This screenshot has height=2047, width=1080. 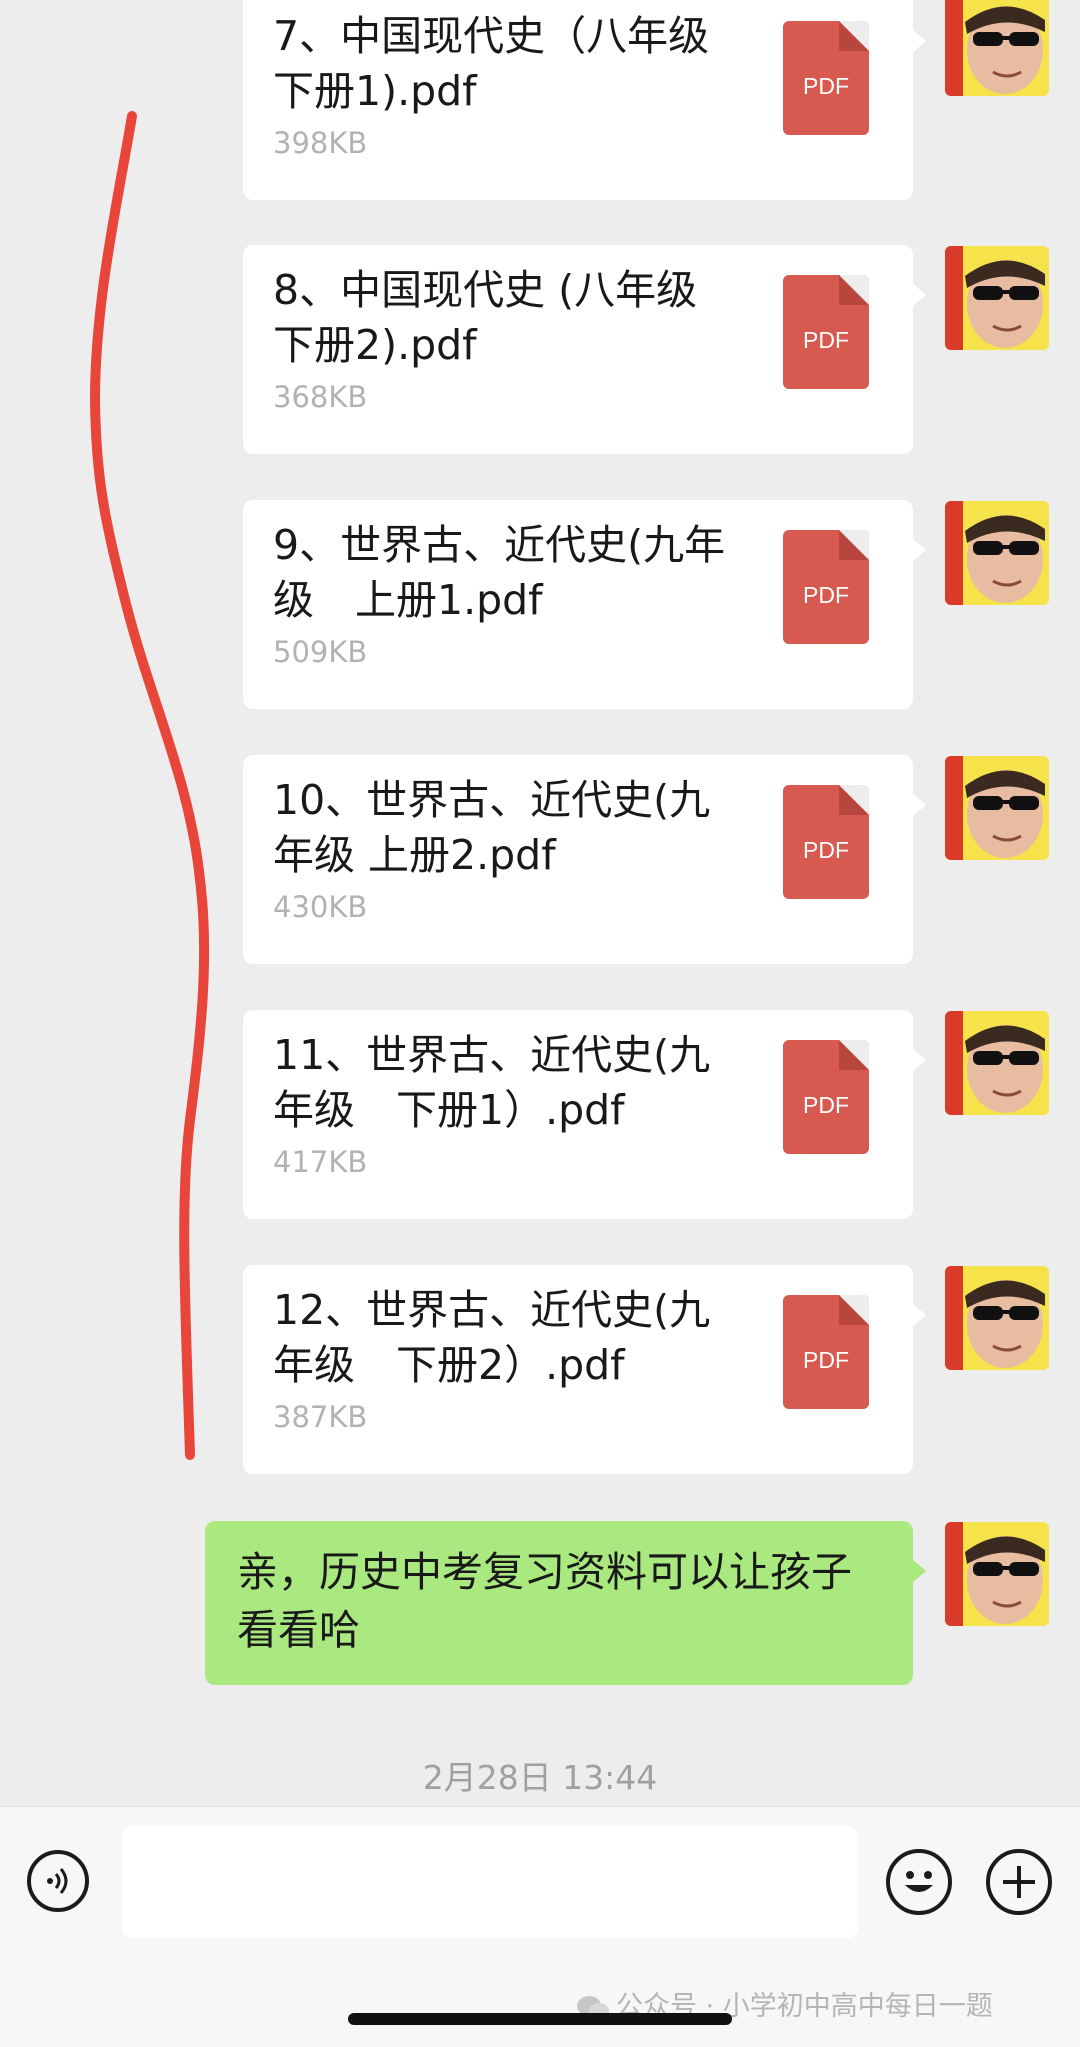 I want to click on file-bubble: 9、世界古、近代史(九年级 上册1.pdf 509KB PDF, so click(x=584, y=604).